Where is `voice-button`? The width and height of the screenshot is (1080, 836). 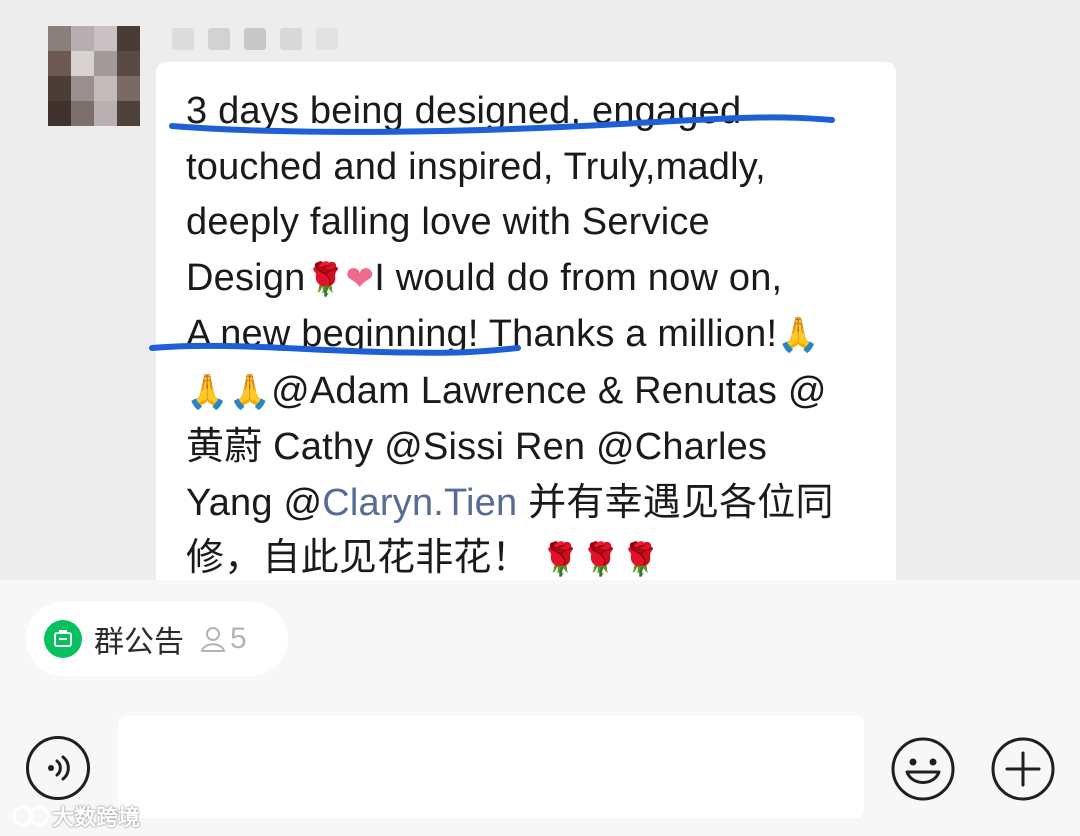 voice-button is located at coordinates (58, 768).